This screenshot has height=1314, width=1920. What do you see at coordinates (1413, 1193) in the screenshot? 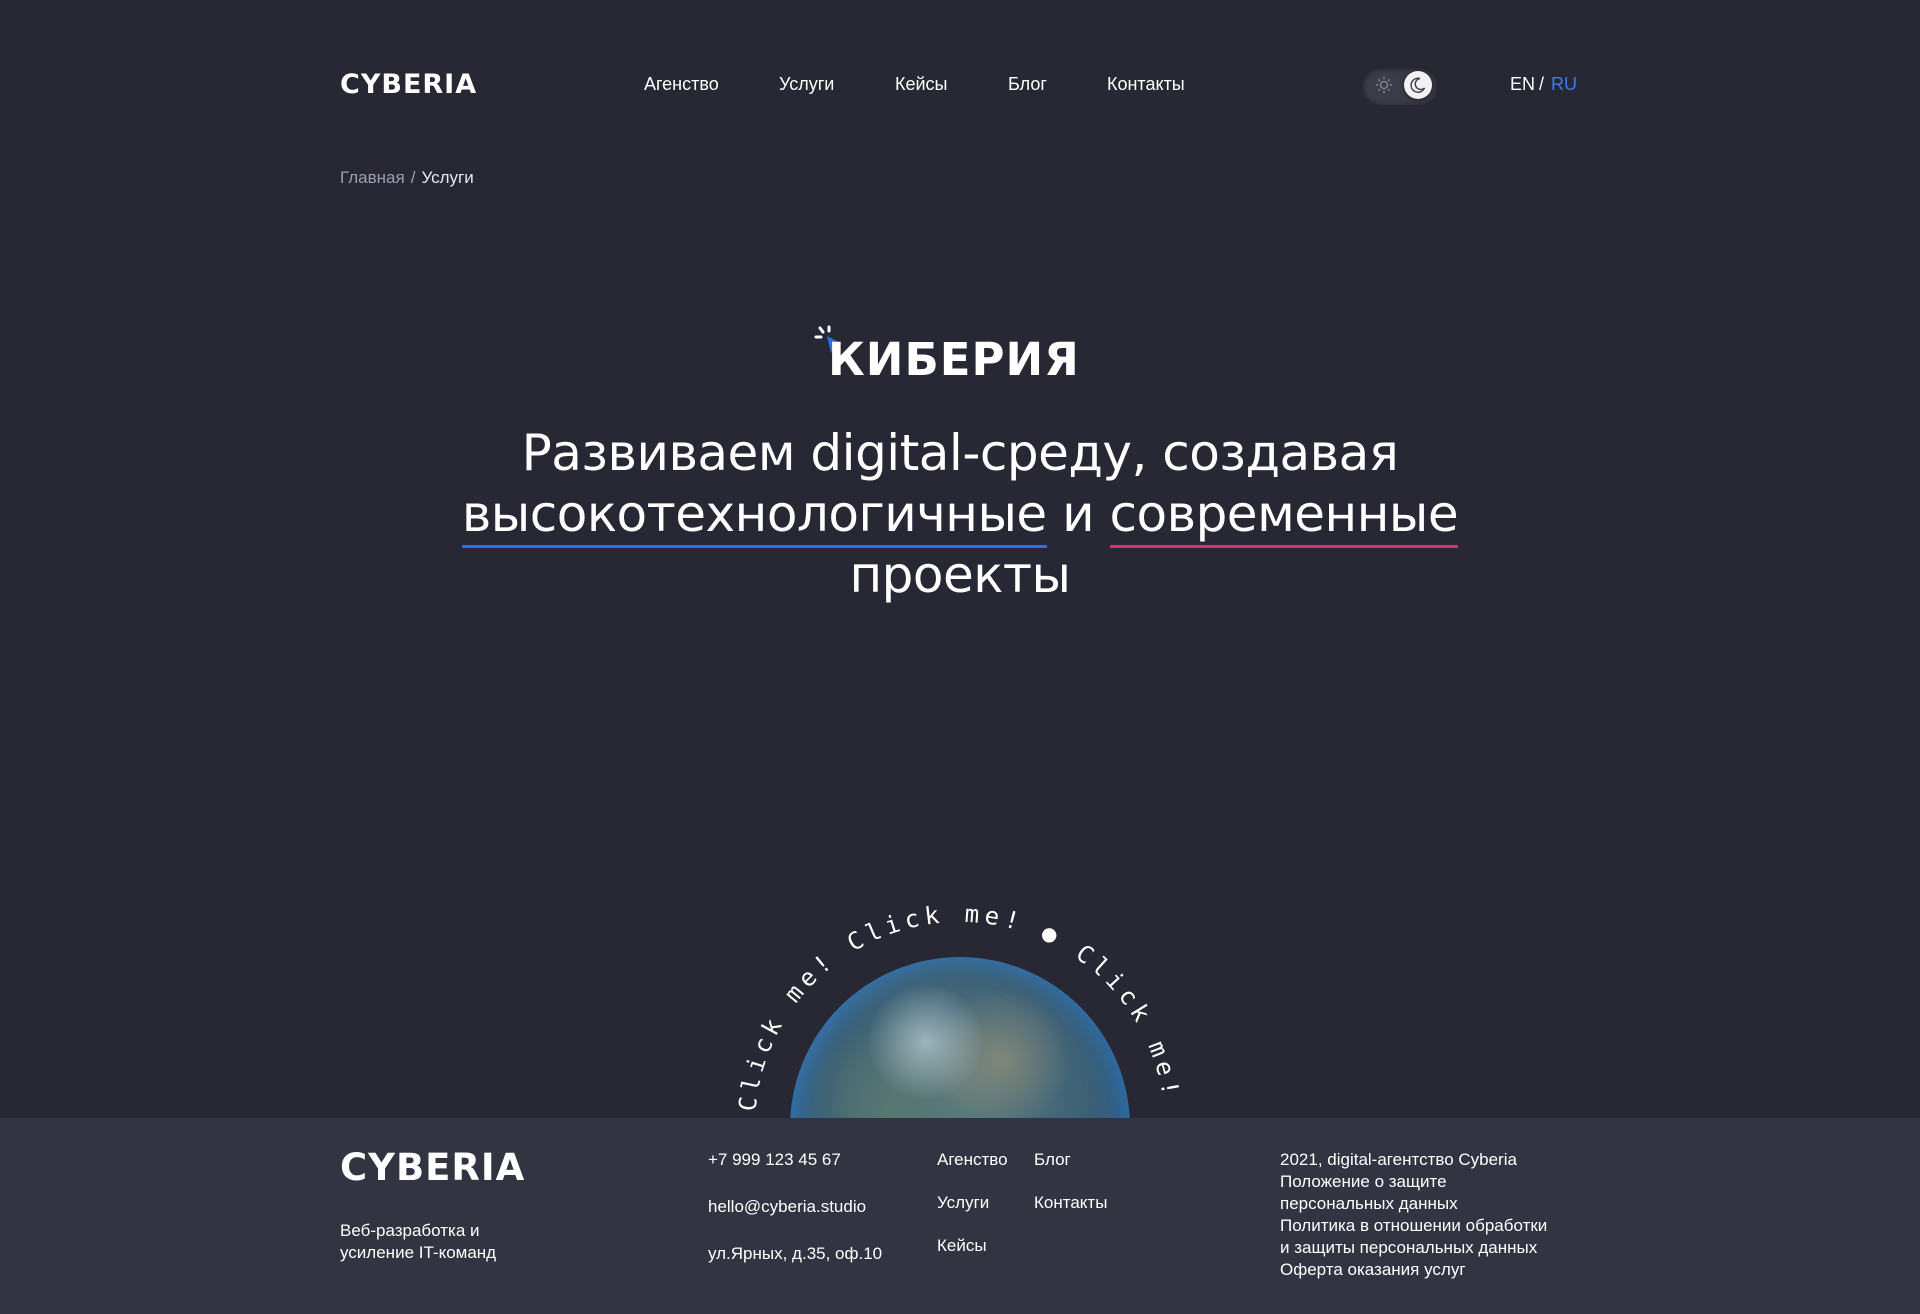
I see `footer-privacy-link: Положение о защите персональных данных` at bounding box center [1413, 1193].